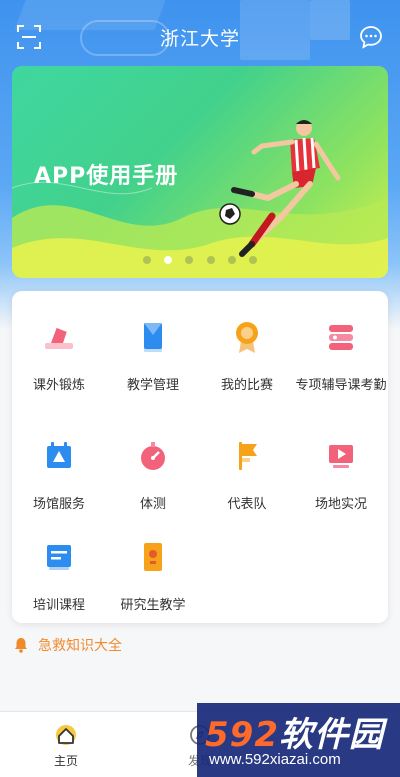  I want to click on attendance-icon, so click(341, 337).